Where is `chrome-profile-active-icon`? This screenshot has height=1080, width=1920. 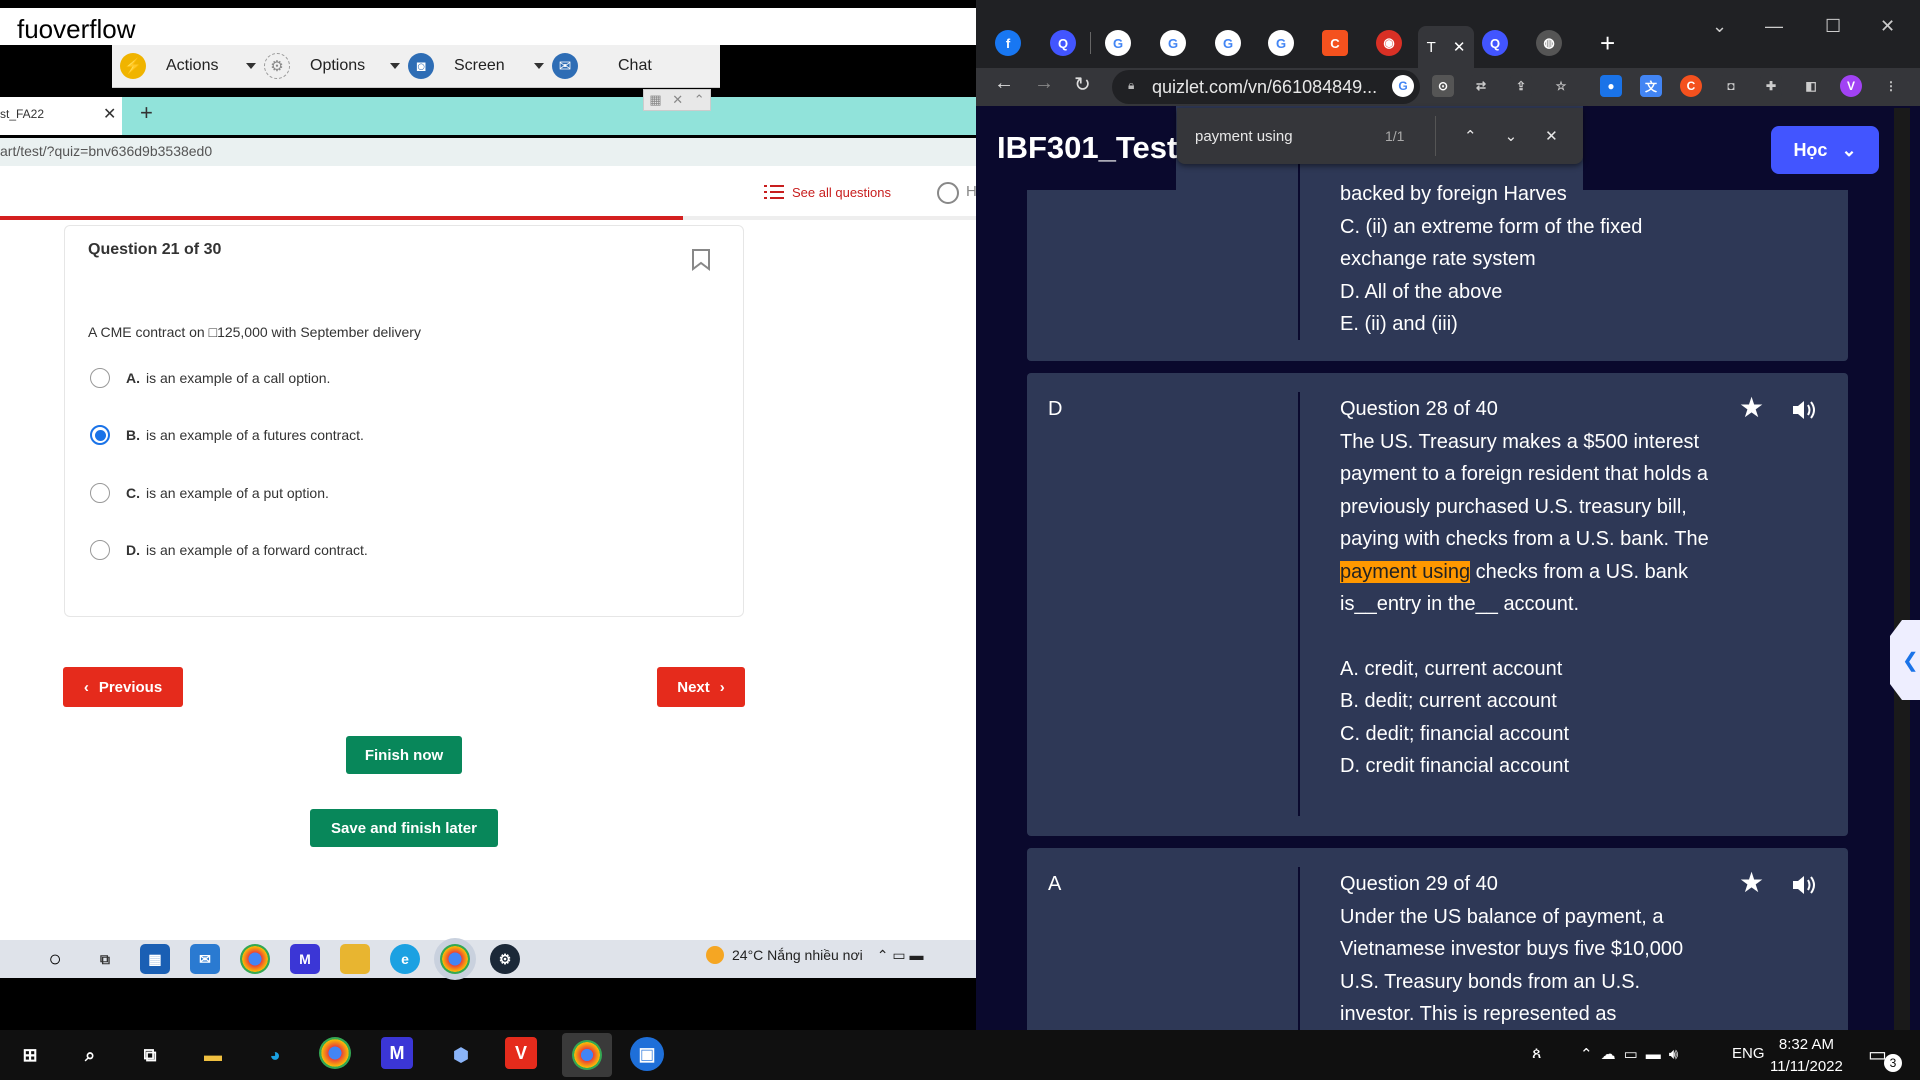 chrome-profile-active-icon is located at coordinates (587, 1055).